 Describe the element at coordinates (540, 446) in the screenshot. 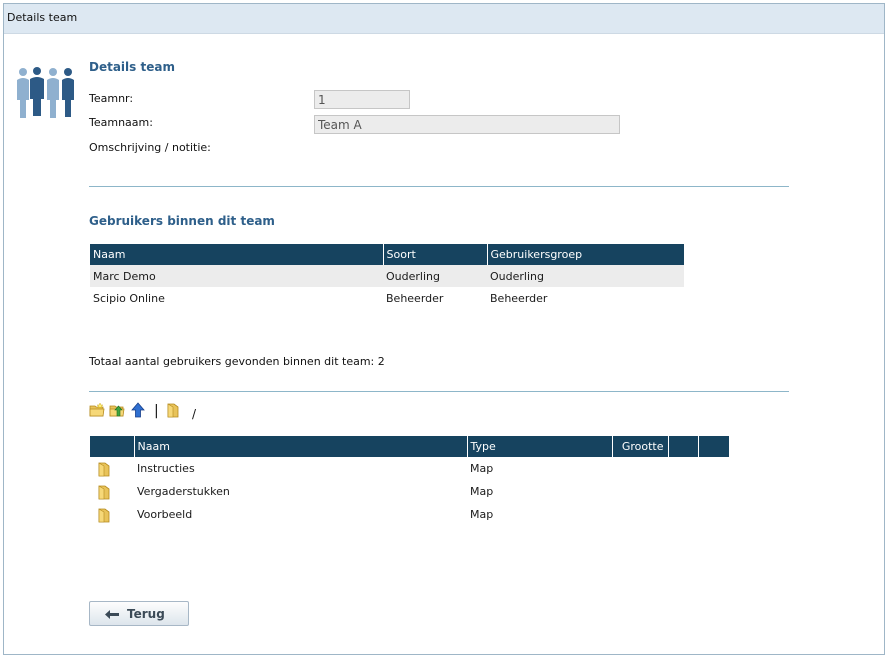

I see `col-type: Type` at that location.